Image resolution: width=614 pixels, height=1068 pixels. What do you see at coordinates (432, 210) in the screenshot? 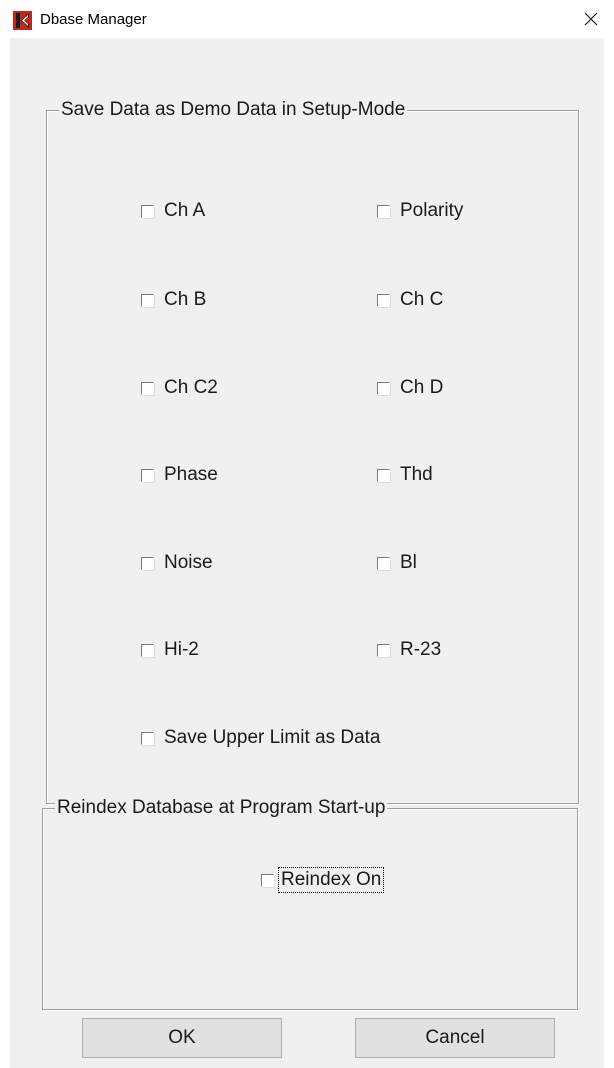
I see `checkbox-label: Polarity` at bounding box center [432, 210].